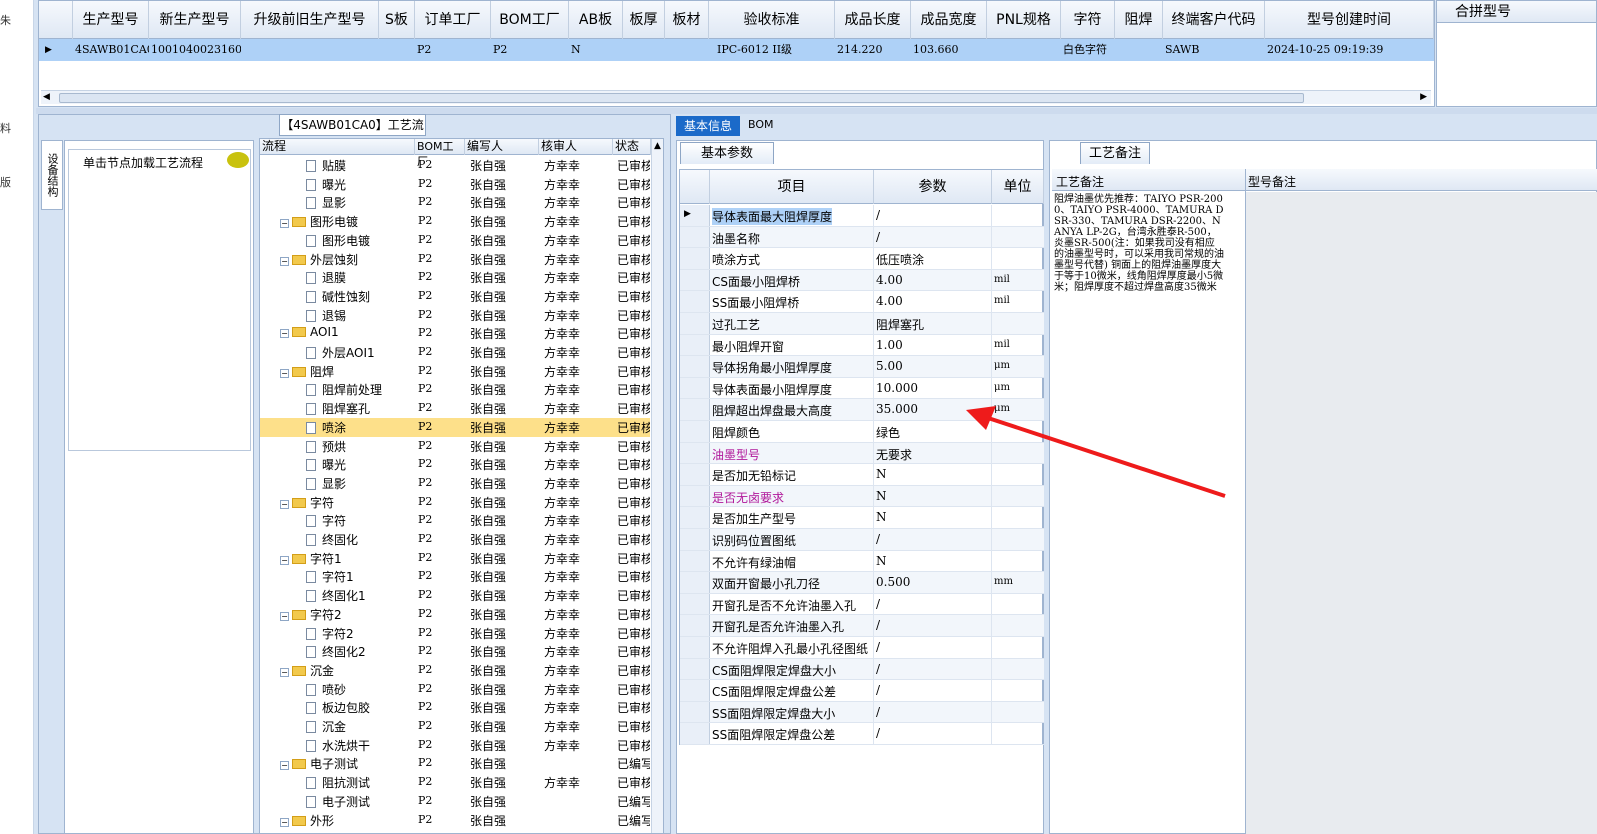  Describe the element at coordinates (455, 165) in the screenshot. I see `tree-row: 贴膜 P2 张自强 方幸幸 已审核` at that location.